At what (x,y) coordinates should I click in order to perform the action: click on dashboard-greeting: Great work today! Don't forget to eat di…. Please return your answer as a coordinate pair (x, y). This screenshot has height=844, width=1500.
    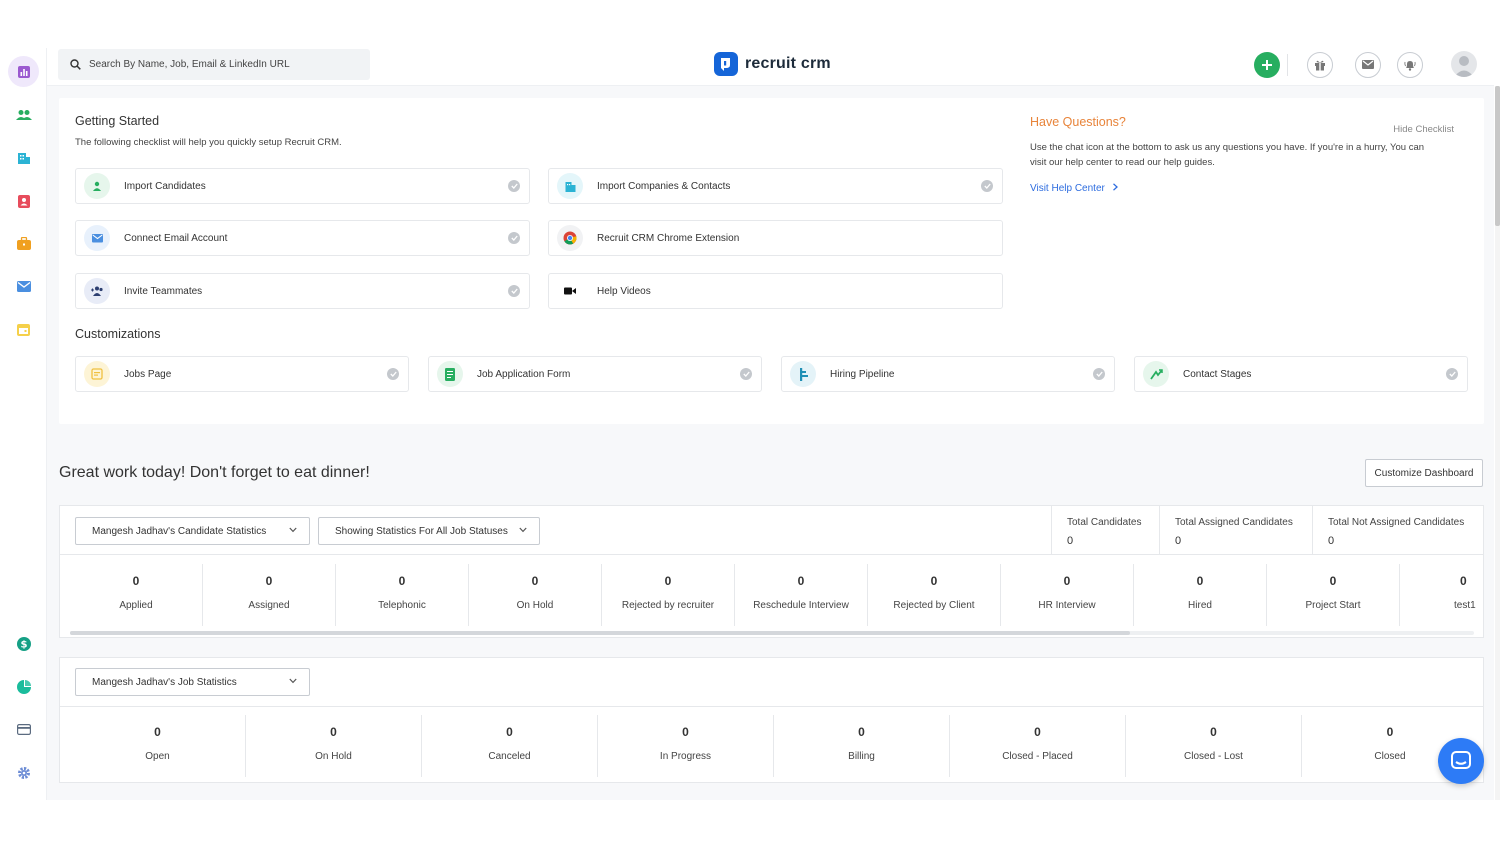
    Looking at the image, I should click on (214, 472).